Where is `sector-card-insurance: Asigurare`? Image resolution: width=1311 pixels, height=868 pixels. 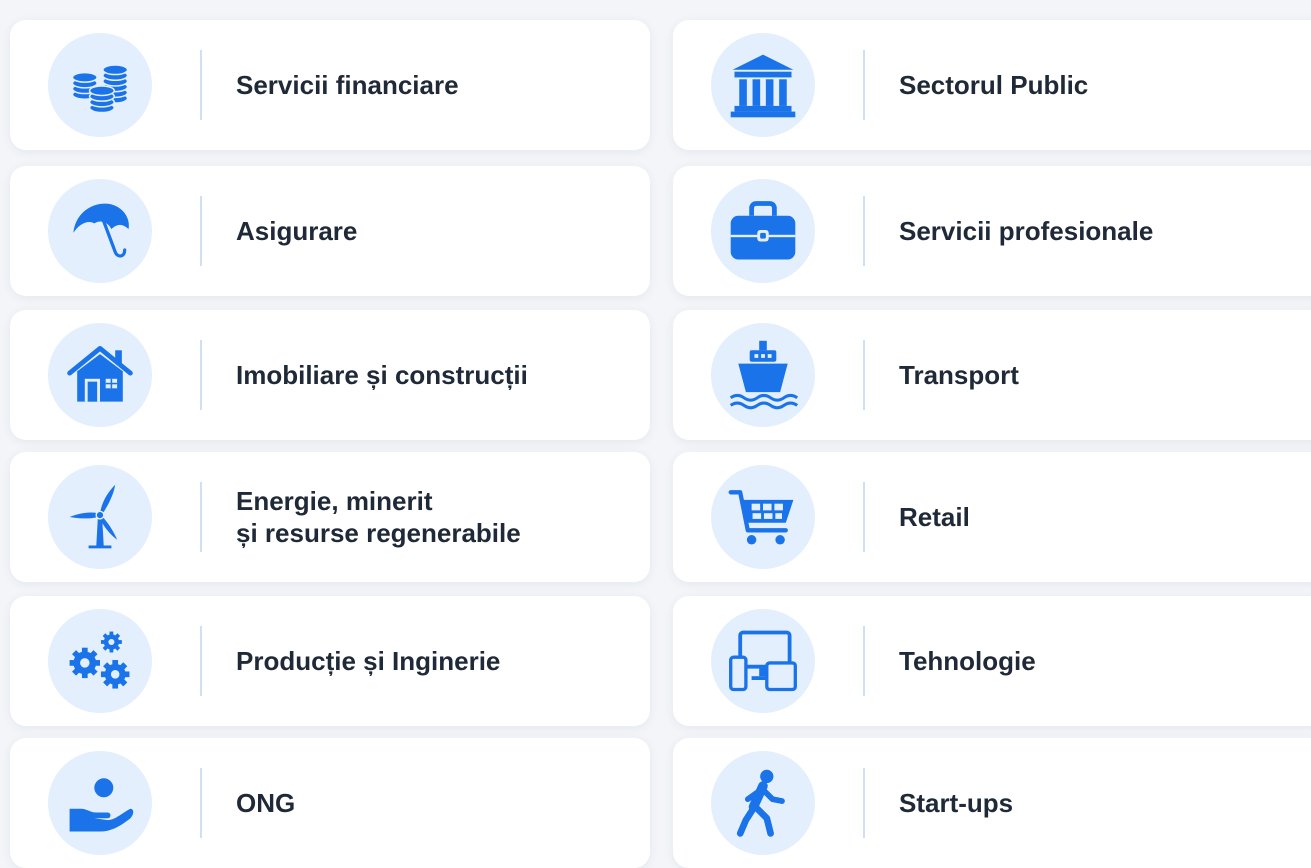
sector-card-insurance: Asigurare is located at coordinates (330, 231).